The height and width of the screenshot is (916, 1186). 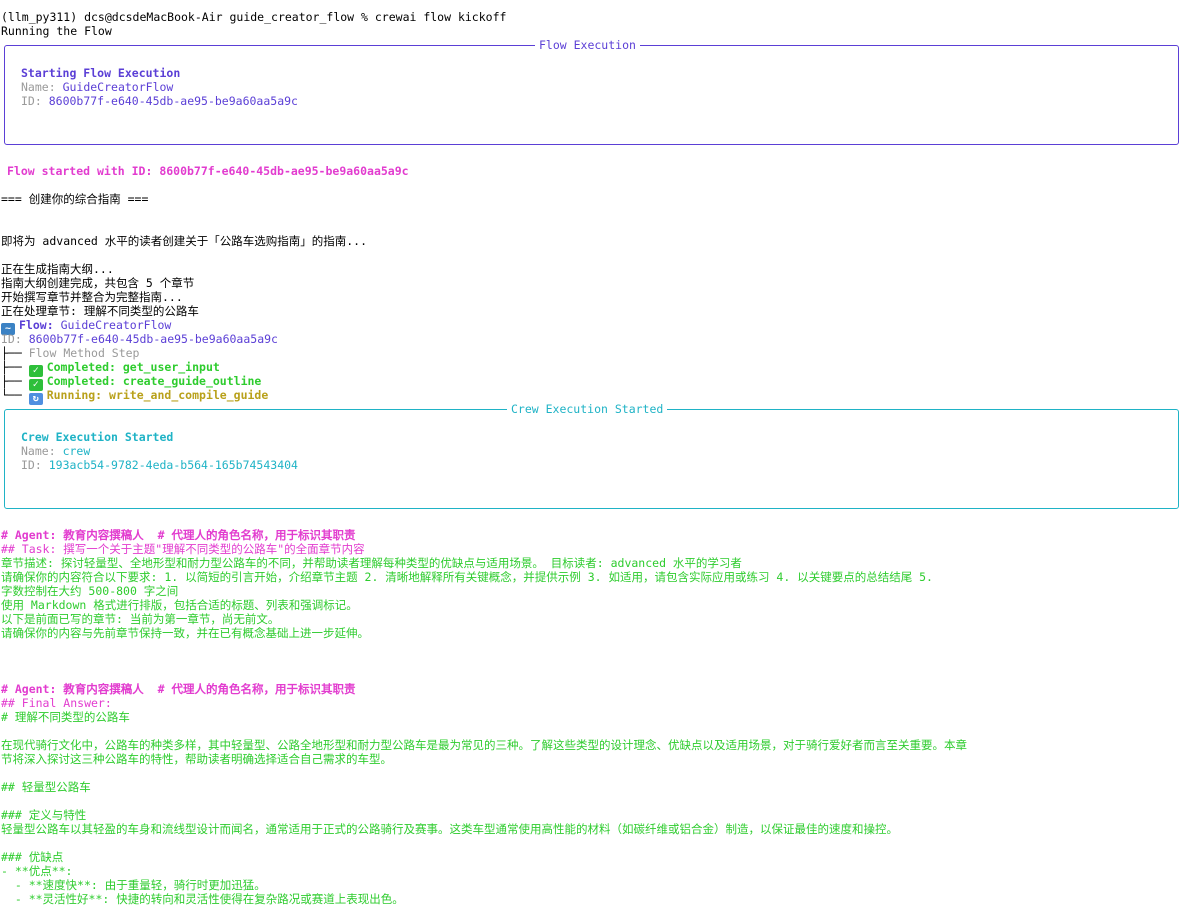 What do you see at coordinates (133, 367) in the screenshot?
I see `completed-step-1: Completed: get_user_input` at bounding box center [133, 367].